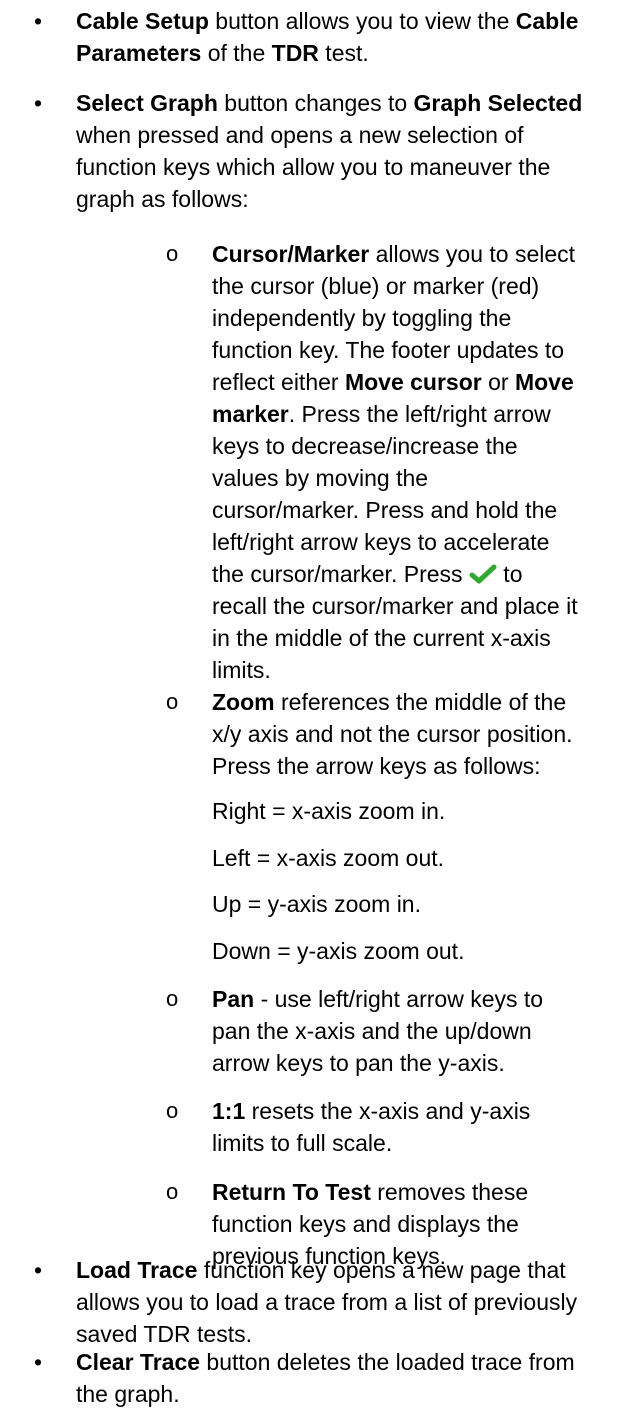  Describe the element at coordinates (338, 951) in the screenshot. I see `zoom-line-down: Down = y-axis zoom out.` at that location.